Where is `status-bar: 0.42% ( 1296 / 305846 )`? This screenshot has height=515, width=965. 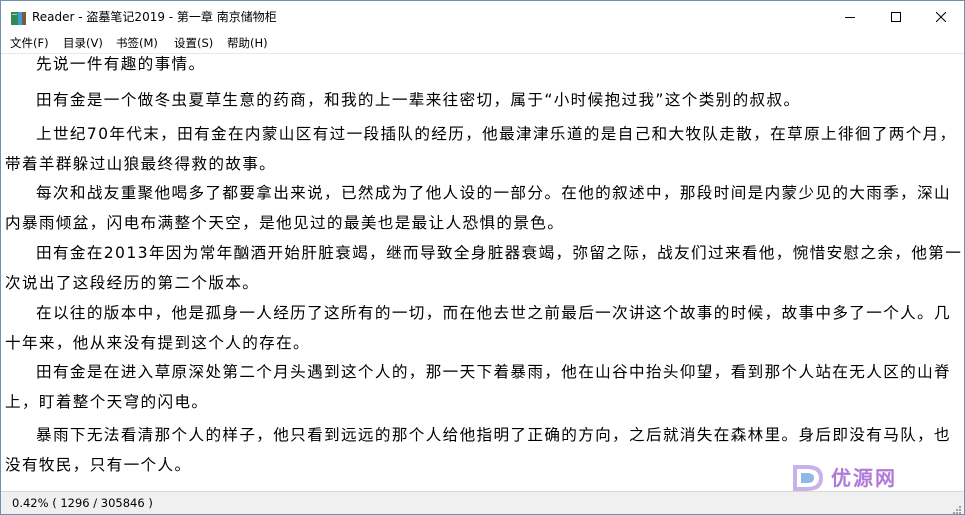
status-bar: 0.42% ( 1296 / 305846 ) is located at coordinates (482, 502).